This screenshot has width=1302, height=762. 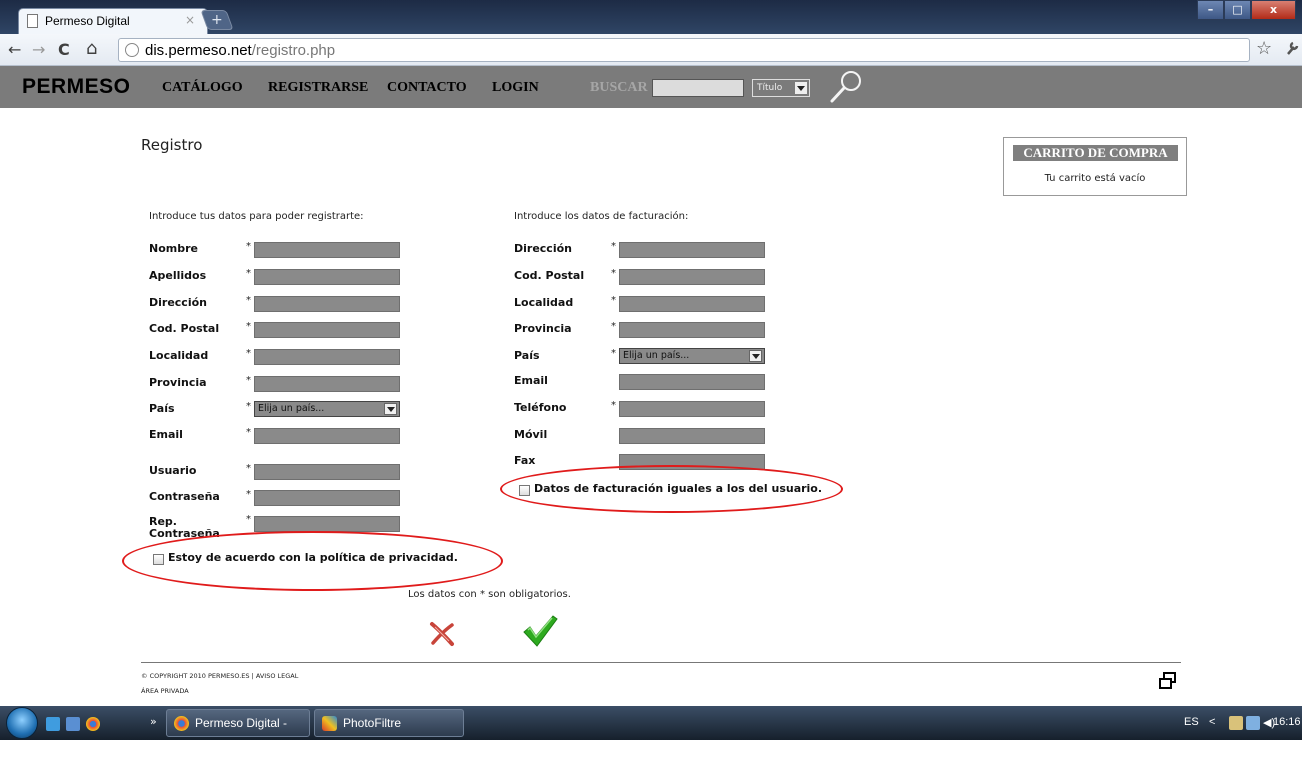 What do you see at coordinates (162, 408) in the screenshot?
I see `pais-label: País` at bounding box center [162, 408].